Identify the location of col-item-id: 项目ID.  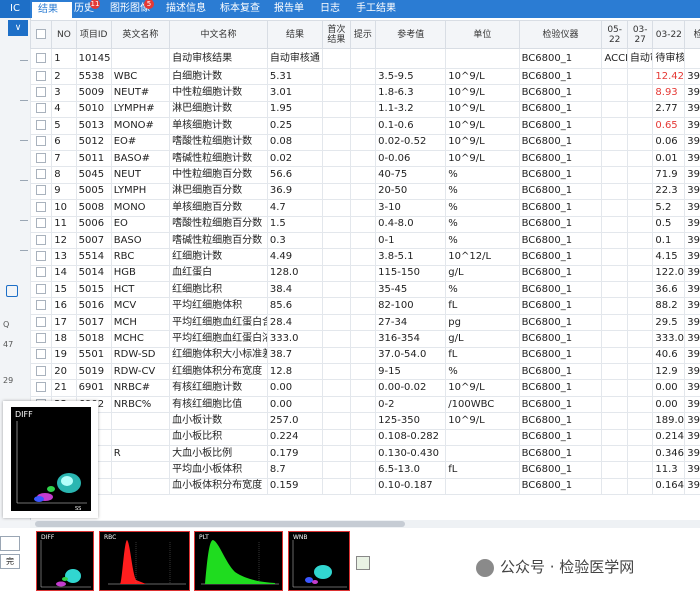
(93, 34).